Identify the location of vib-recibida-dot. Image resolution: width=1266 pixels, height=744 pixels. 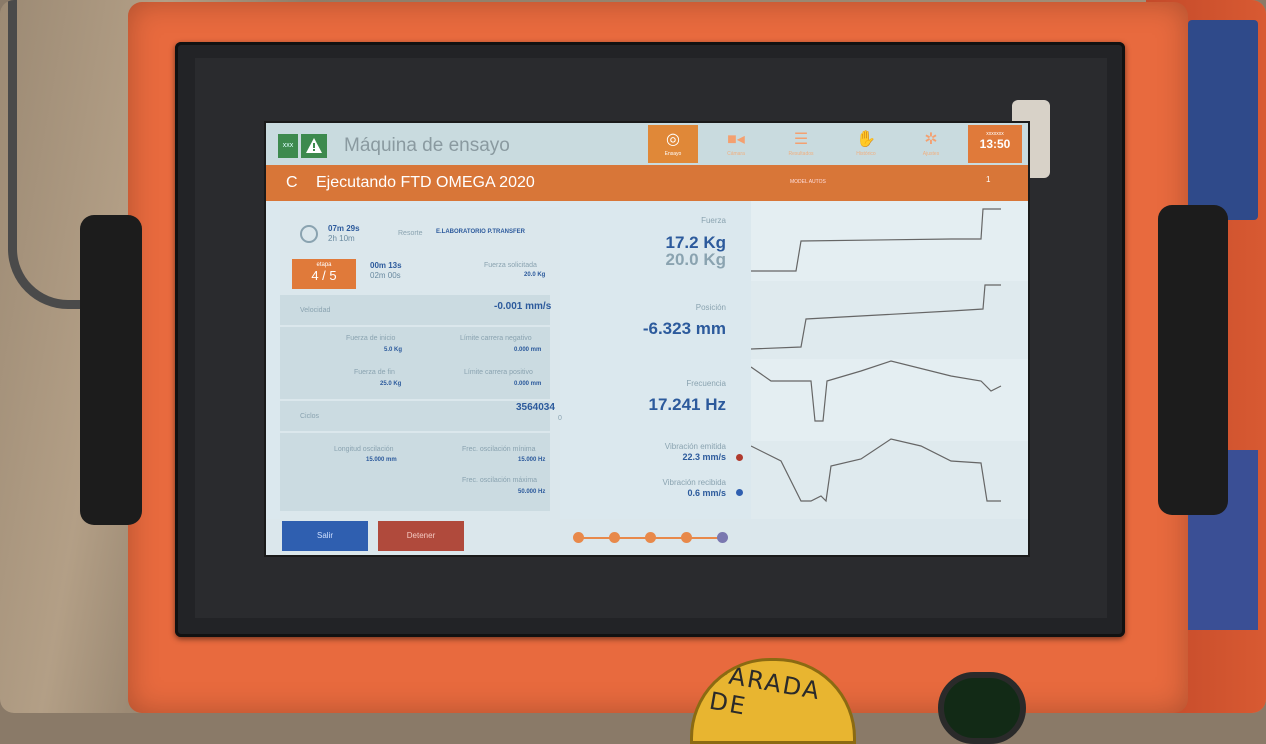
(739, 492).